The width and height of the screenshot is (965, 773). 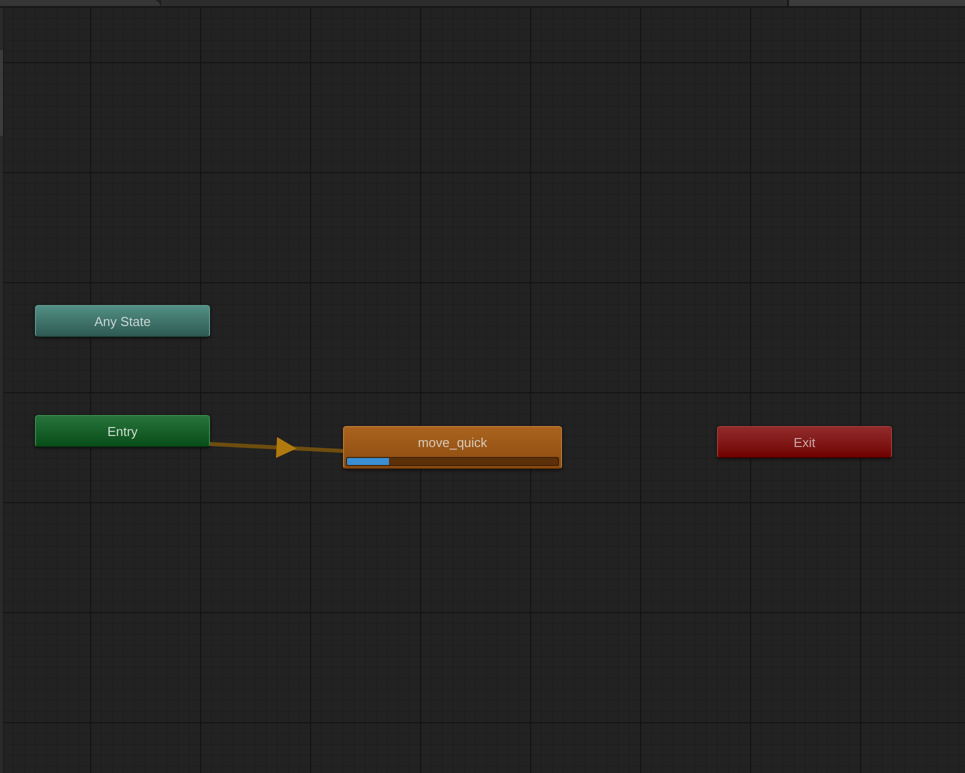 I want to click on state-node: move_quick, so click(x=452, y=447).